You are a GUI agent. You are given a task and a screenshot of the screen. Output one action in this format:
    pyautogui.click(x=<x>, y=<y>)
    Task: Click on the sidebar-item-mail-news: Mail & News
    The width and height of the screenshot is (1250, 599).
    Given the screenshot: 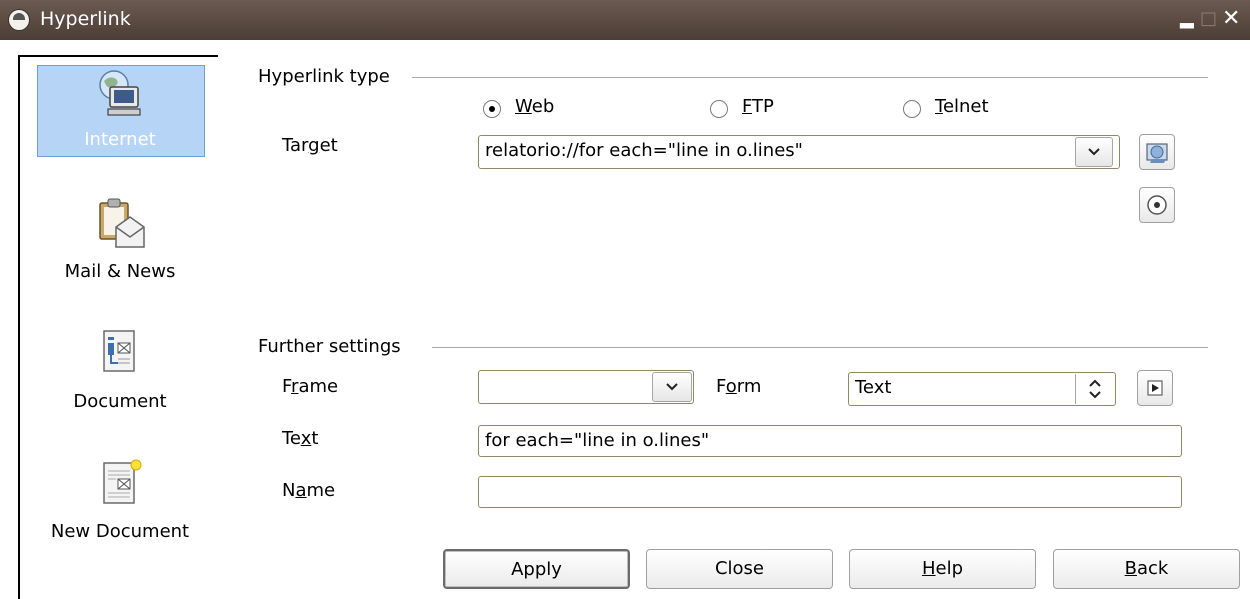 What is the action you would take?
    pyautogui.click(x=120, y=237)
    